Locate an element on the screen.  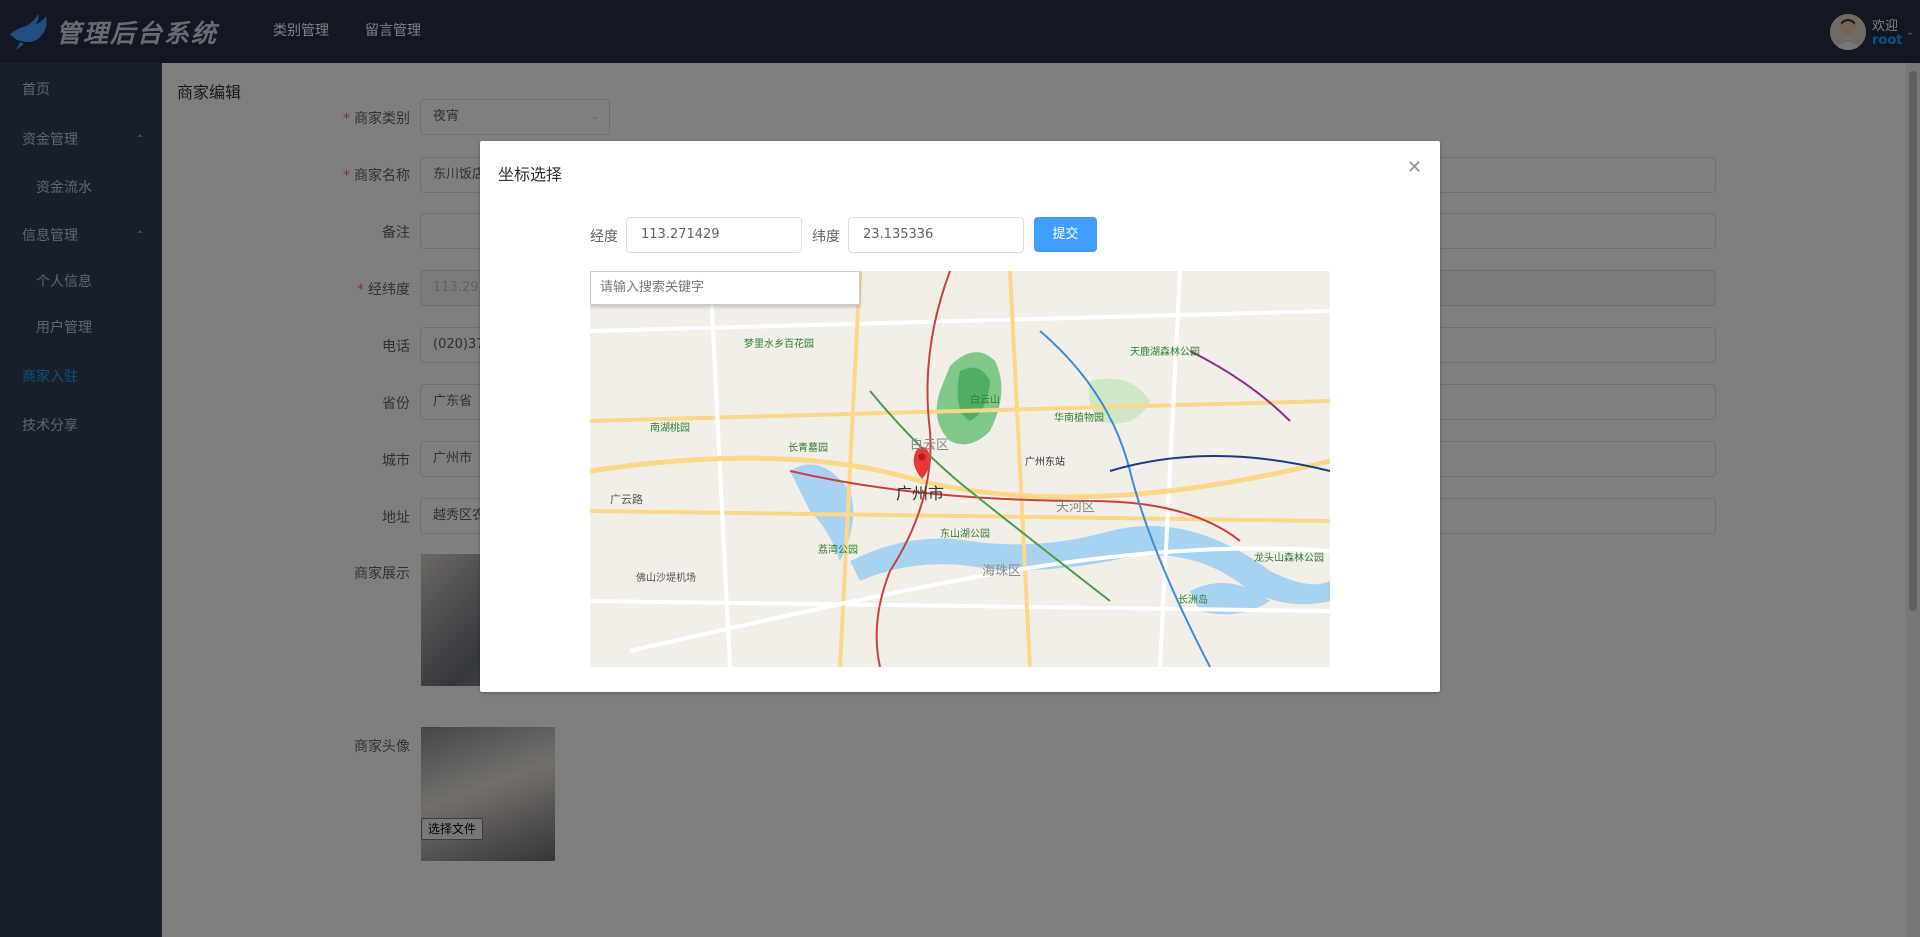
svg-text: 东山湖公园 is located at coordinates (965, 533).